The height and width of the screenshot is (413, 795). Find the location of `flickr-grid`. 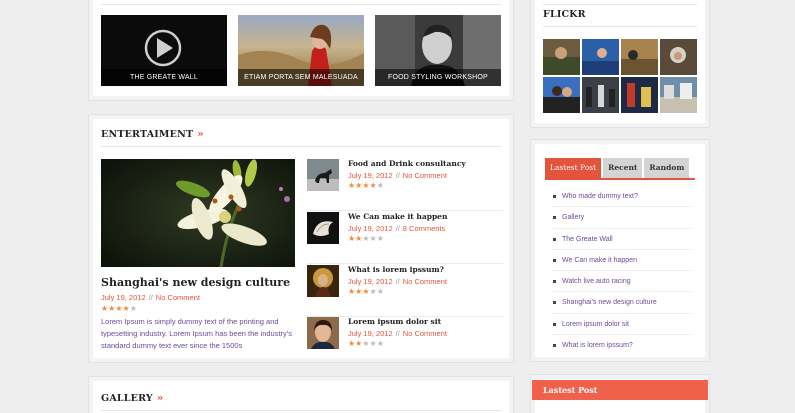

flickr-grid is located at coordinates (620, 76).